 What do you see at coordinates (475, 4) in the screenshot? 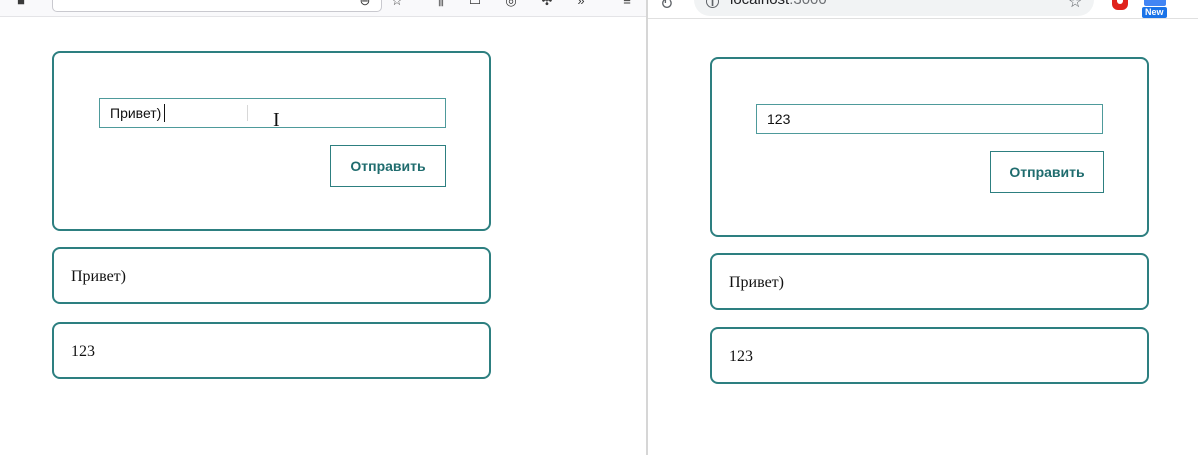
I see `sidebar-icon: ▭` at bounding box center [475, 4].